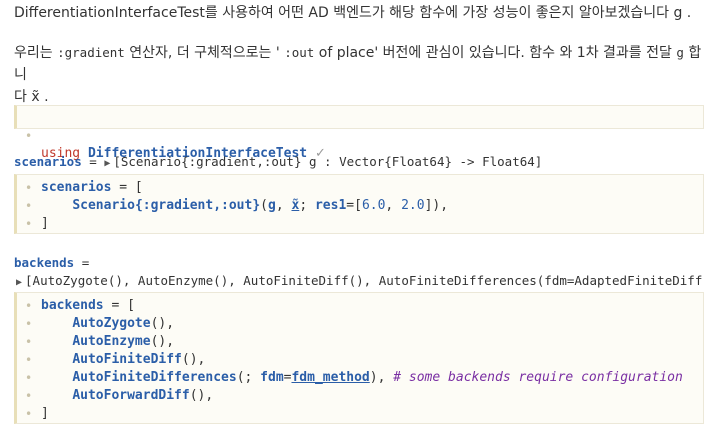  Describe the element at coordinates (330, 377) in the screenshot. I see `variable-link: fdm_method` at that location.